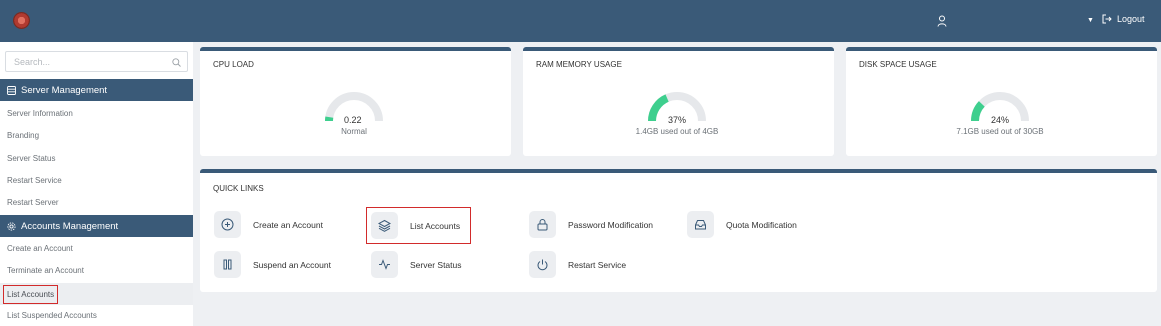  I want to click on quick-link-restart-service: Restart Service, so click(577, 264).